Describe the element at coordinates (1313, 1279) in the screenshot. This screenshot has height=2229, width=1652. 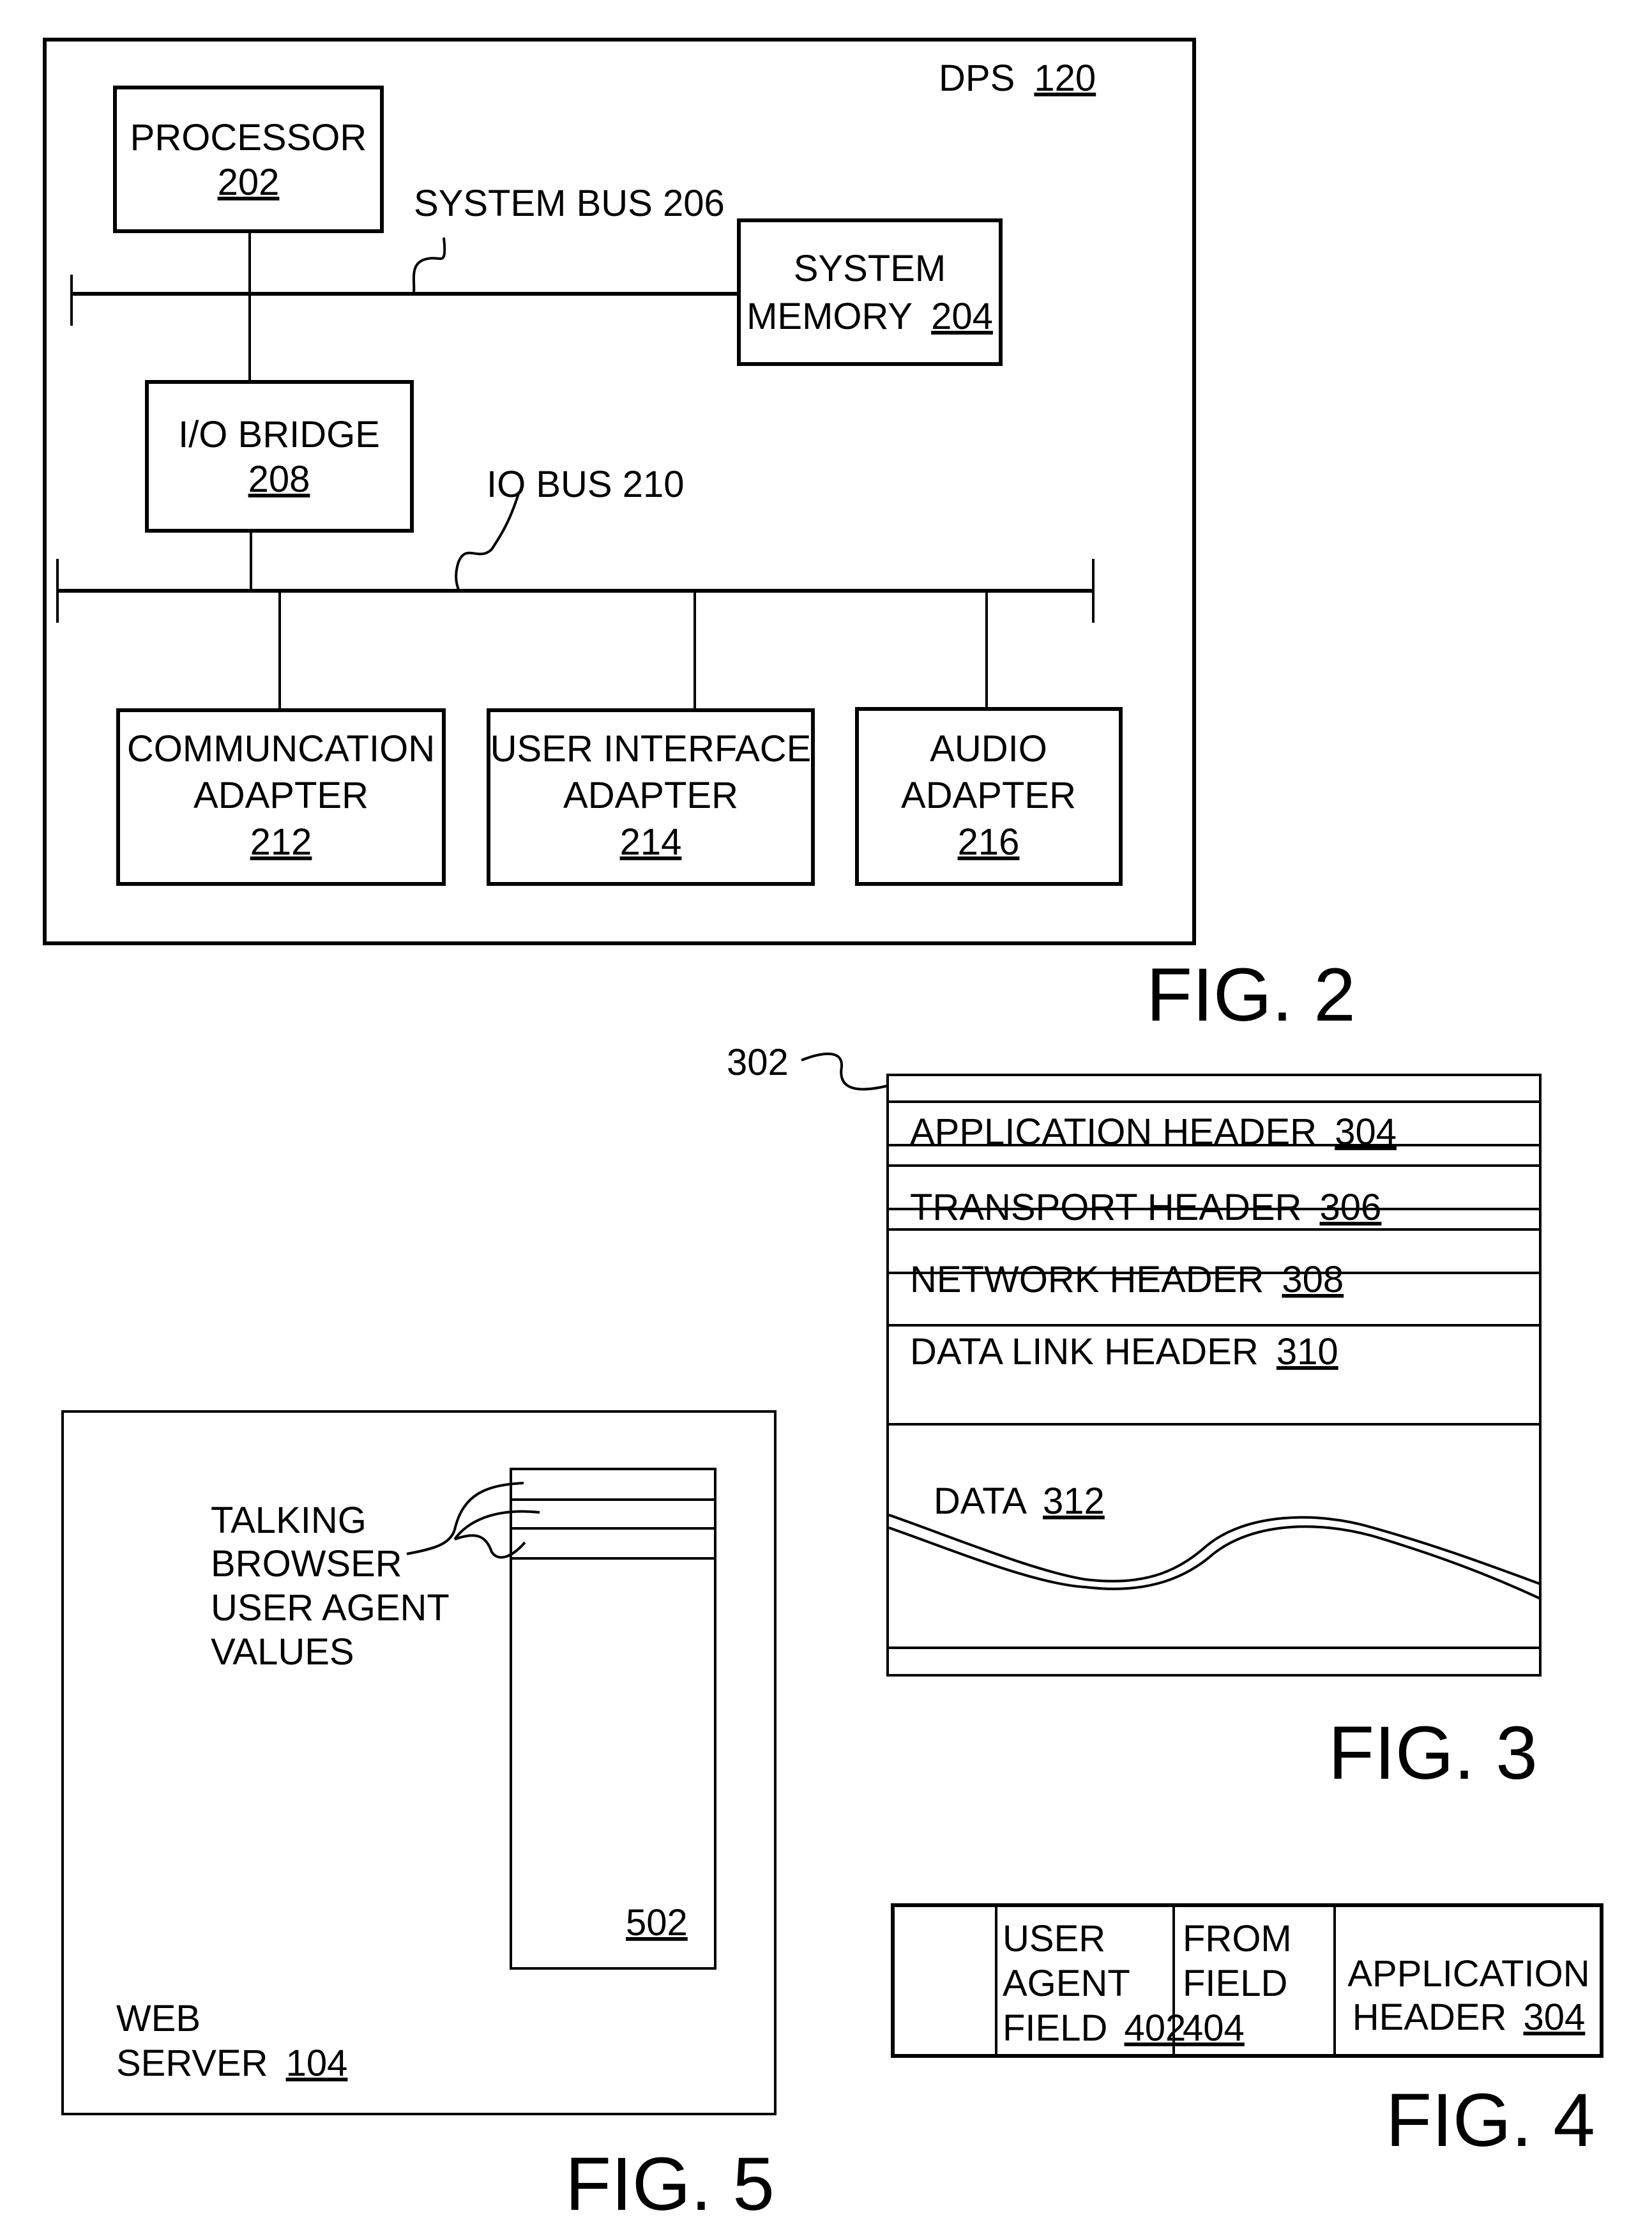
I see `header-ref: 308` at that location.